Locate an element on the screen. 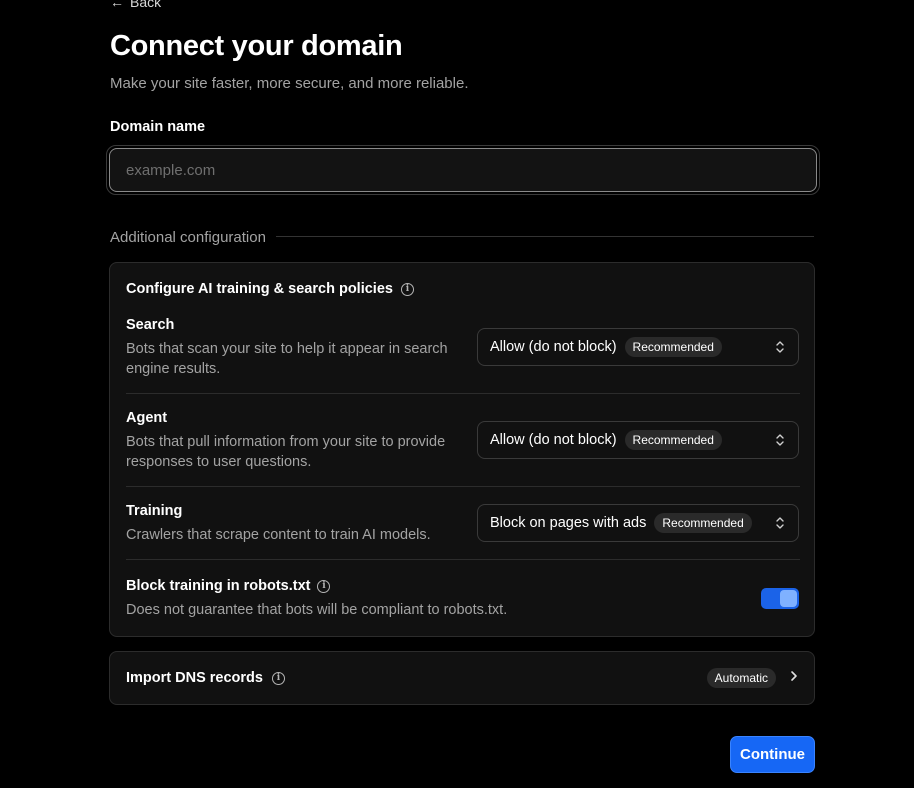 Image resolution: width=914 pixels, height=788 pixels. dns-title-row: Import DNS records i is located at coordinates (205, 678).